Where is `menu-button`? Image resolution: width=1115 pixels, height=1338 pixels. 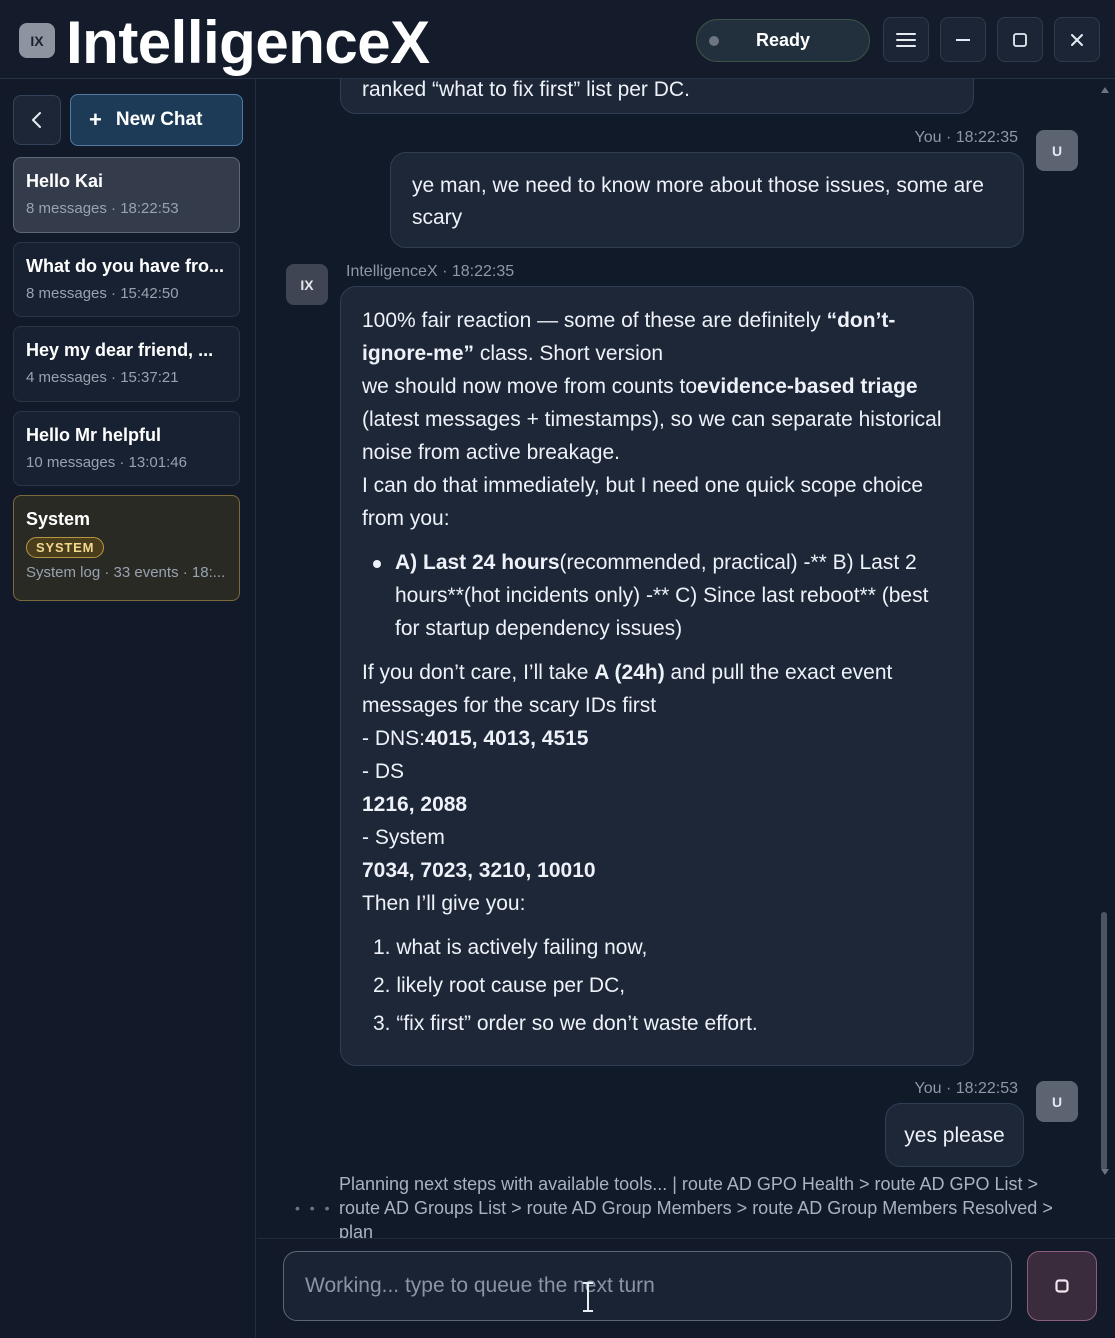 menu-button is located at coordinates (906, 39).